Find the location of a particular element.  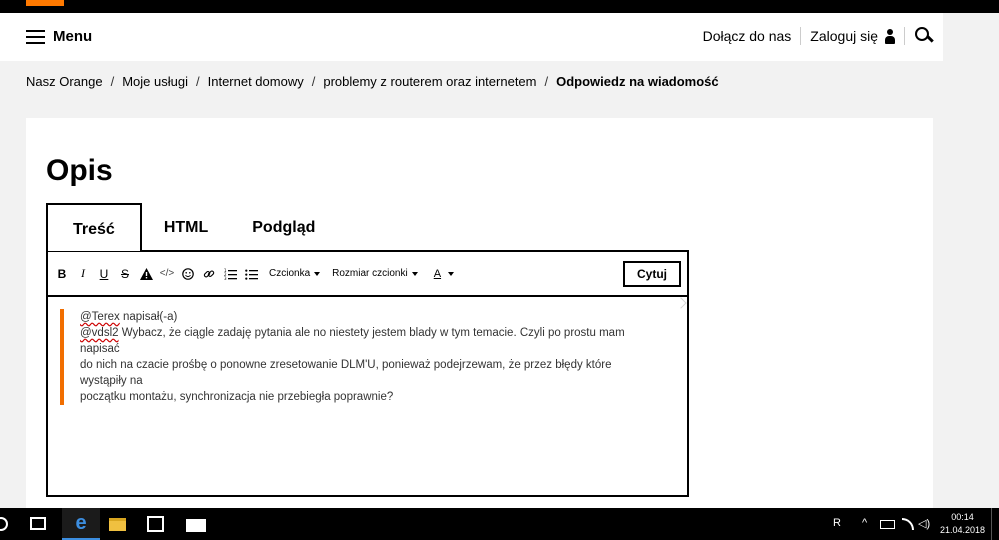

show-hidden-icons-icon: ^ is located at coordinates (864, 523).